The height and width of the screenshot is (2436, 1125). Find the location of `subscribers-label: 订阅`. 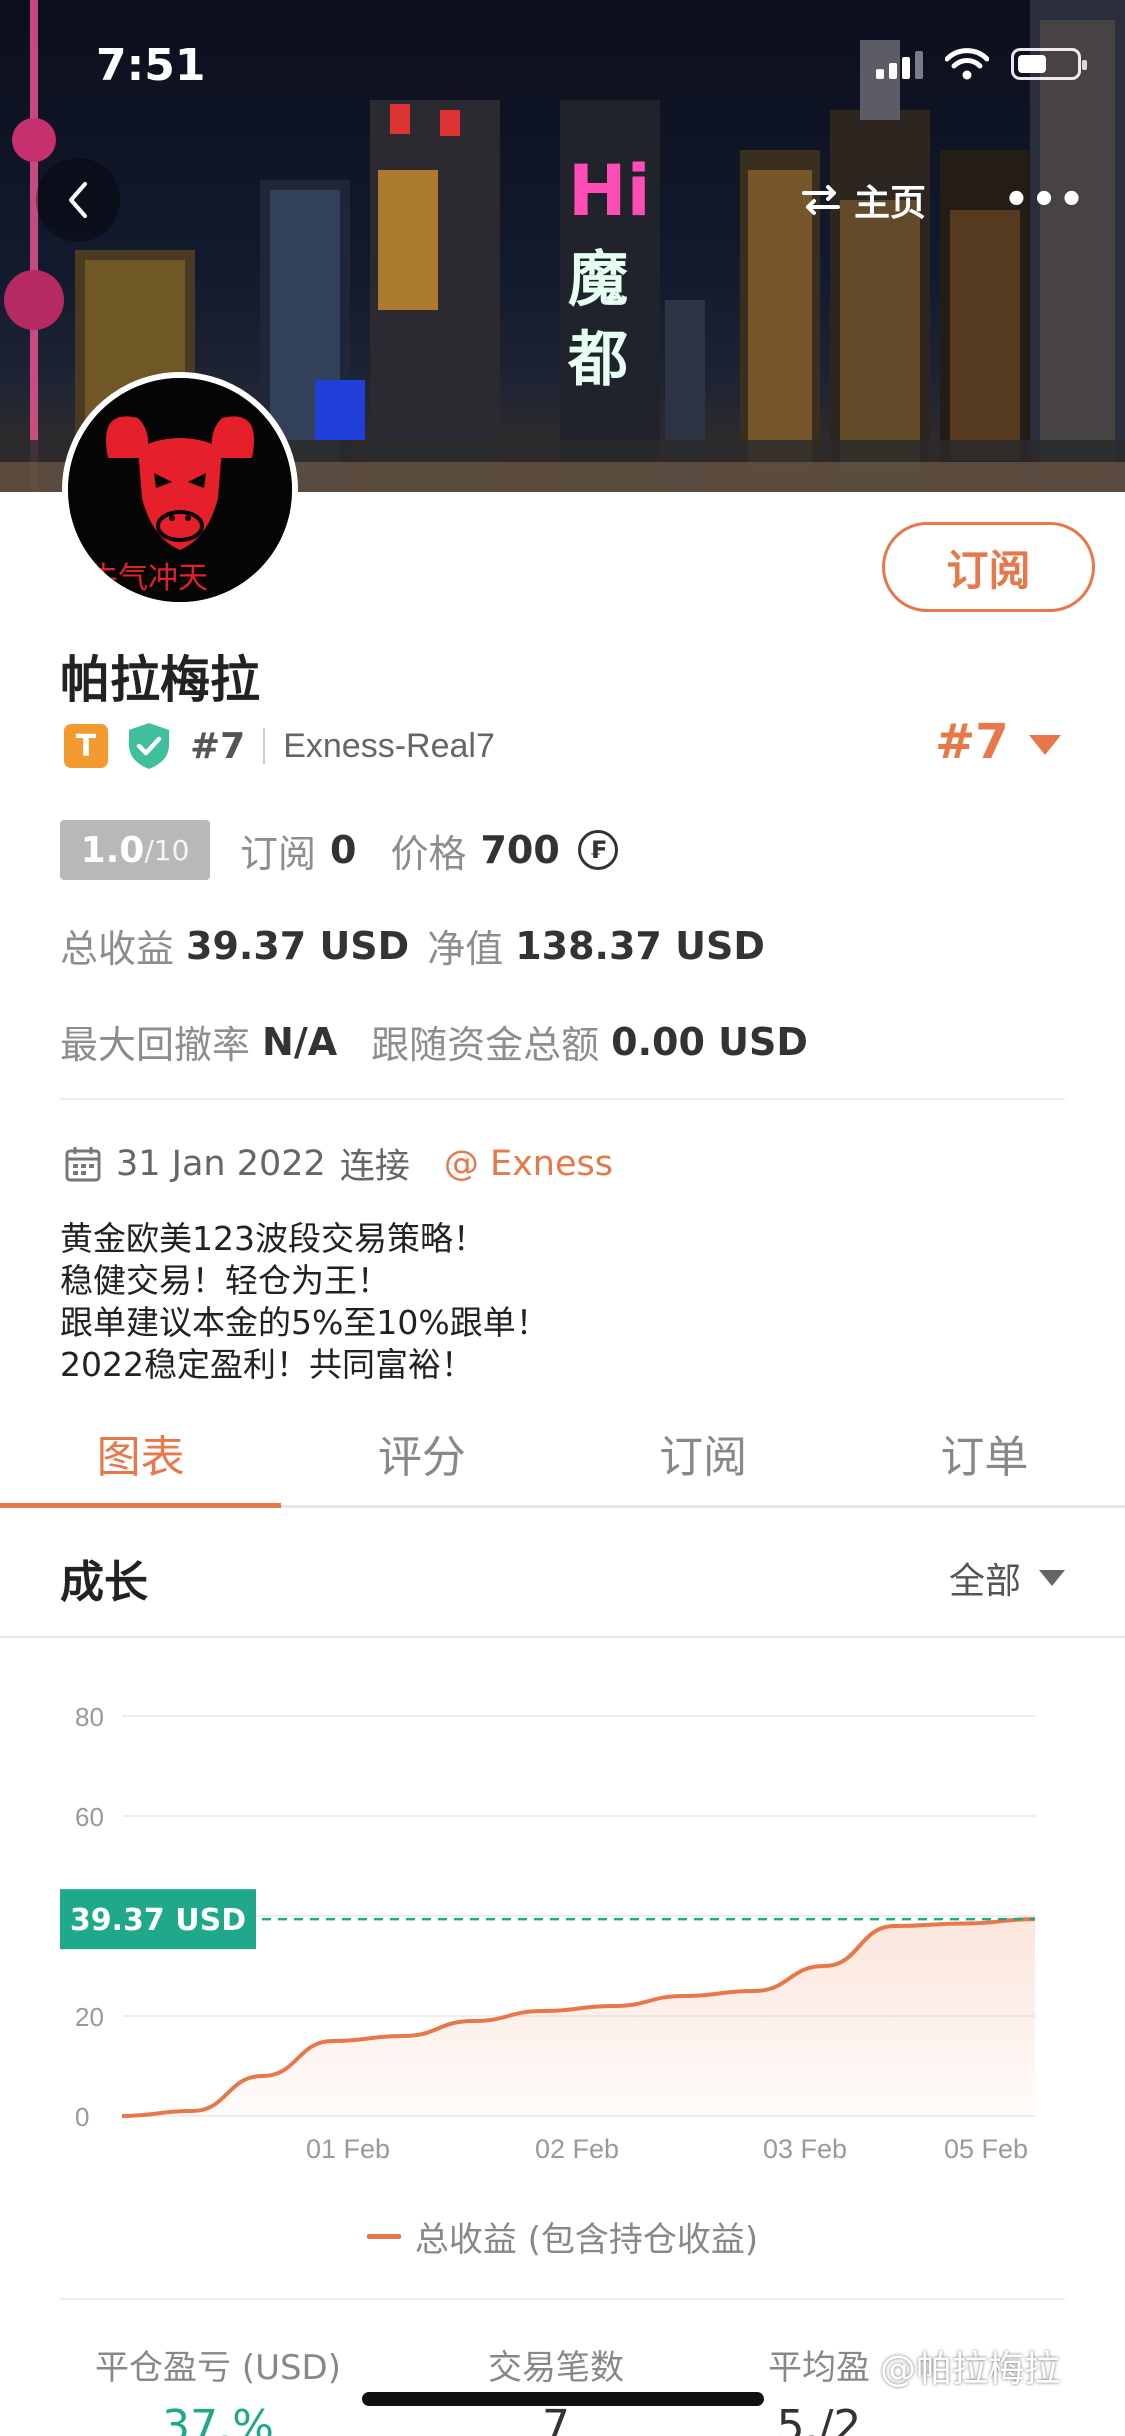

subscribers-label: 订阅 is located at coordinates (278, 853).